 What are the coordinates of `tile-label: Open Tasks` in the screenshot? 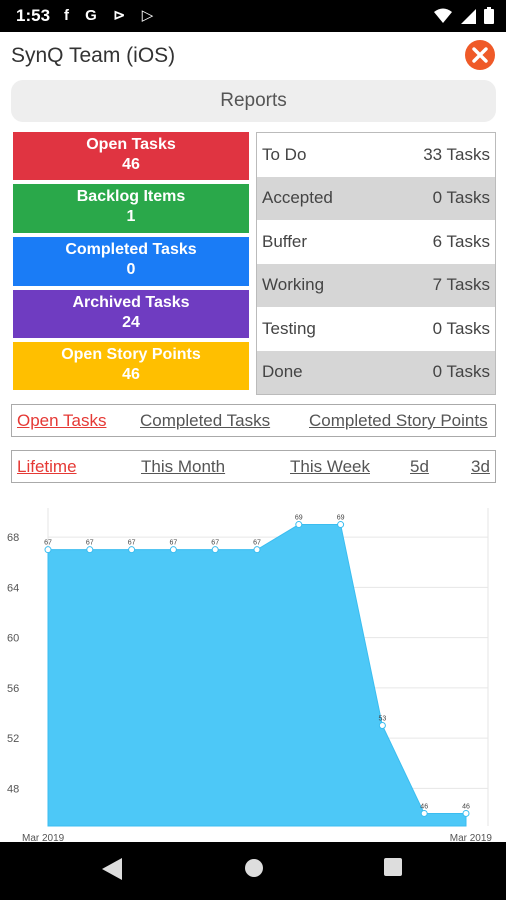 It's located at (131, 144).